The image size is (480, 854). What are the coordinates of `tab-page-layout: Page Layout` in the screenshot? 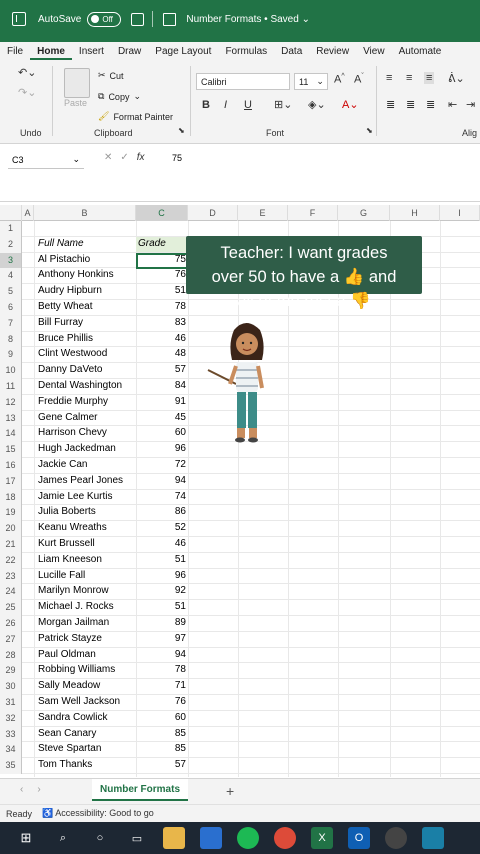 It's located at (183, 53).